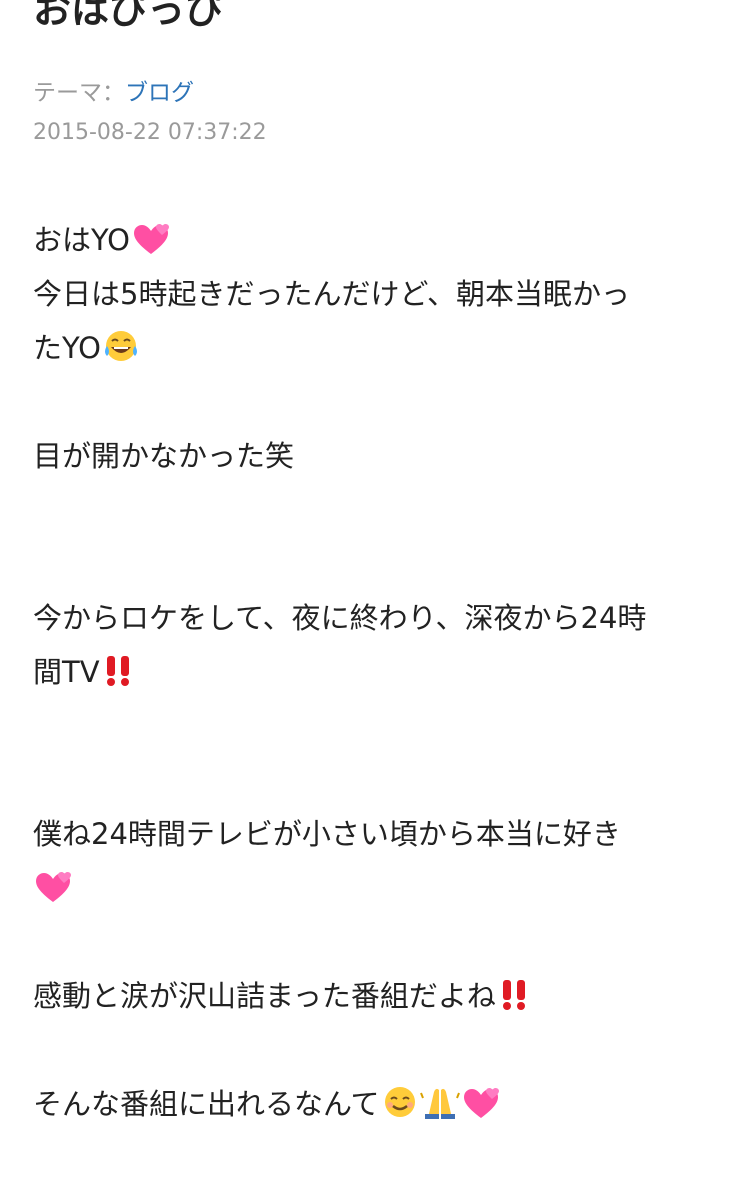 Image resolution: width=750 pixels, height=1185 pixels. I want to click on body-text: 間TV, so click(66, 672).